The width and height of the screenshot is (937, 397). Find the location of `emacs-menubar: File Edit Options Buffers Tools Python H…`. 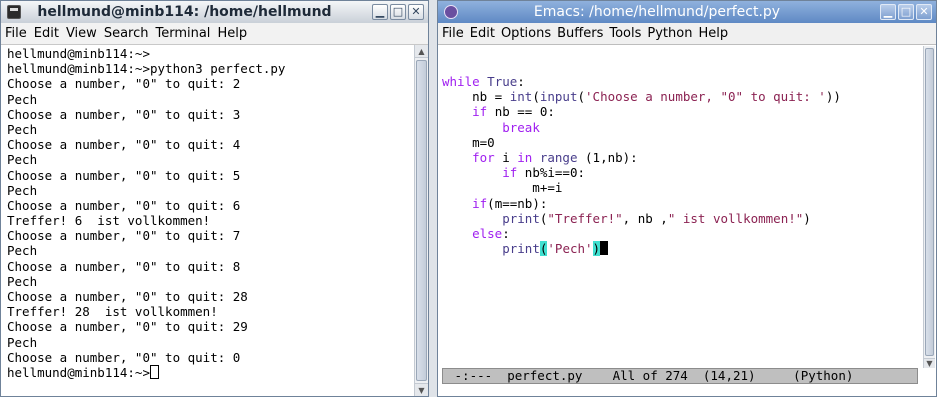

emacs-menubar: File Edit Options Buffers Tools Python H… is located at coordinates (687, 34).